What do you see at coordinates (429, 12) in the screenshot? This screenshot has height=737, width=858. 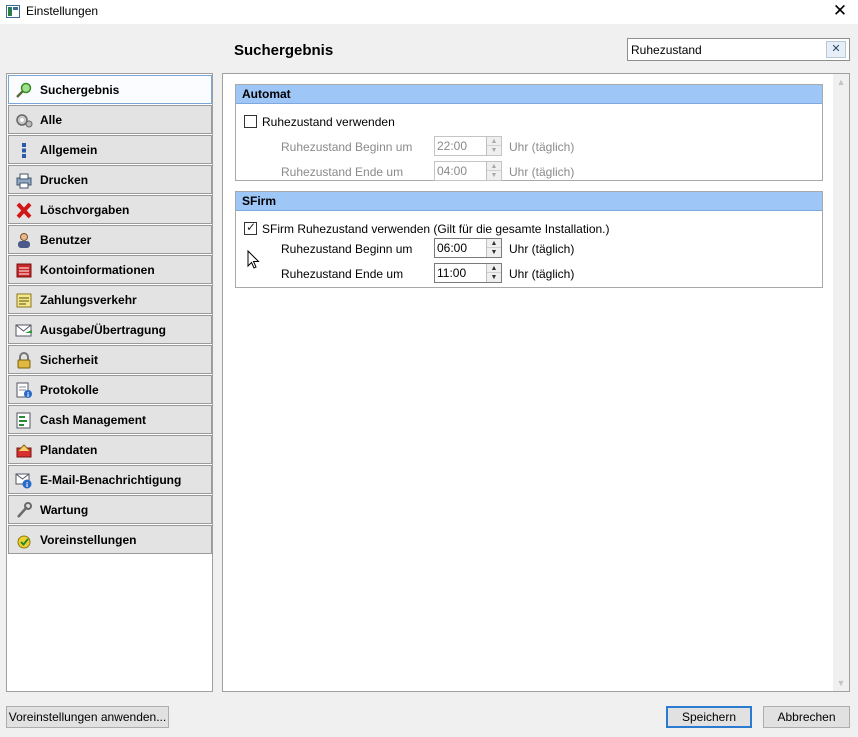 I see `title-bar: Einstellungen ✕` at bounding box center [429, 12].